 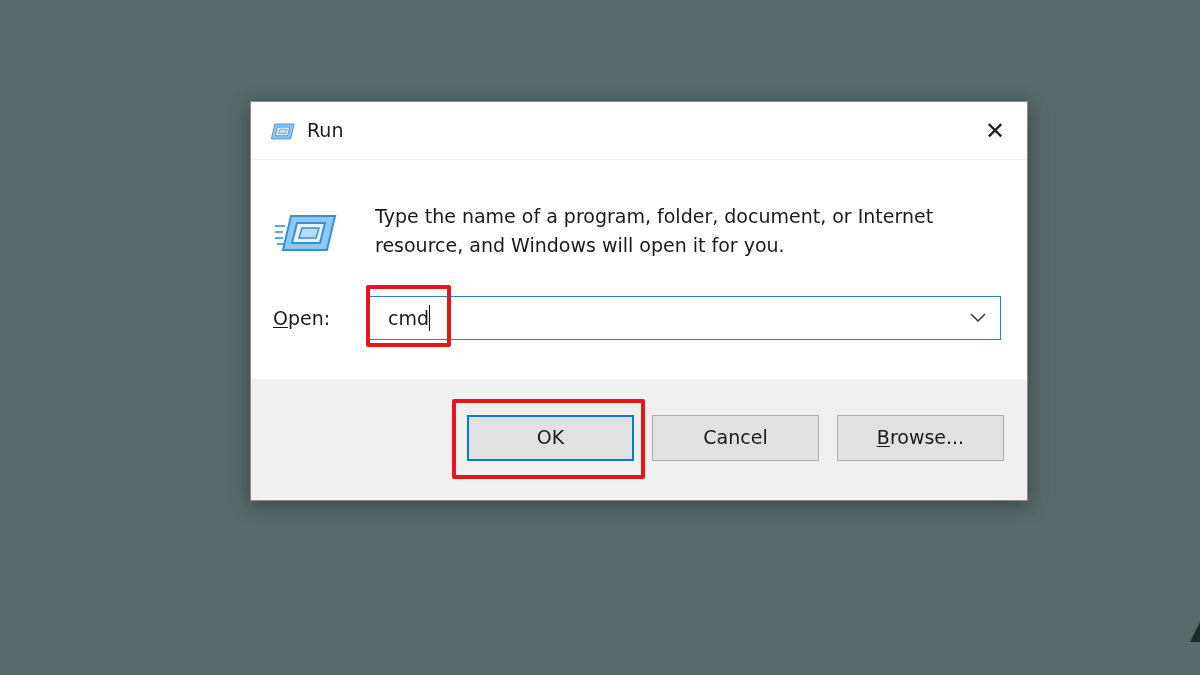 I want to click on open-label: Open:, so click(x=302, y=318).